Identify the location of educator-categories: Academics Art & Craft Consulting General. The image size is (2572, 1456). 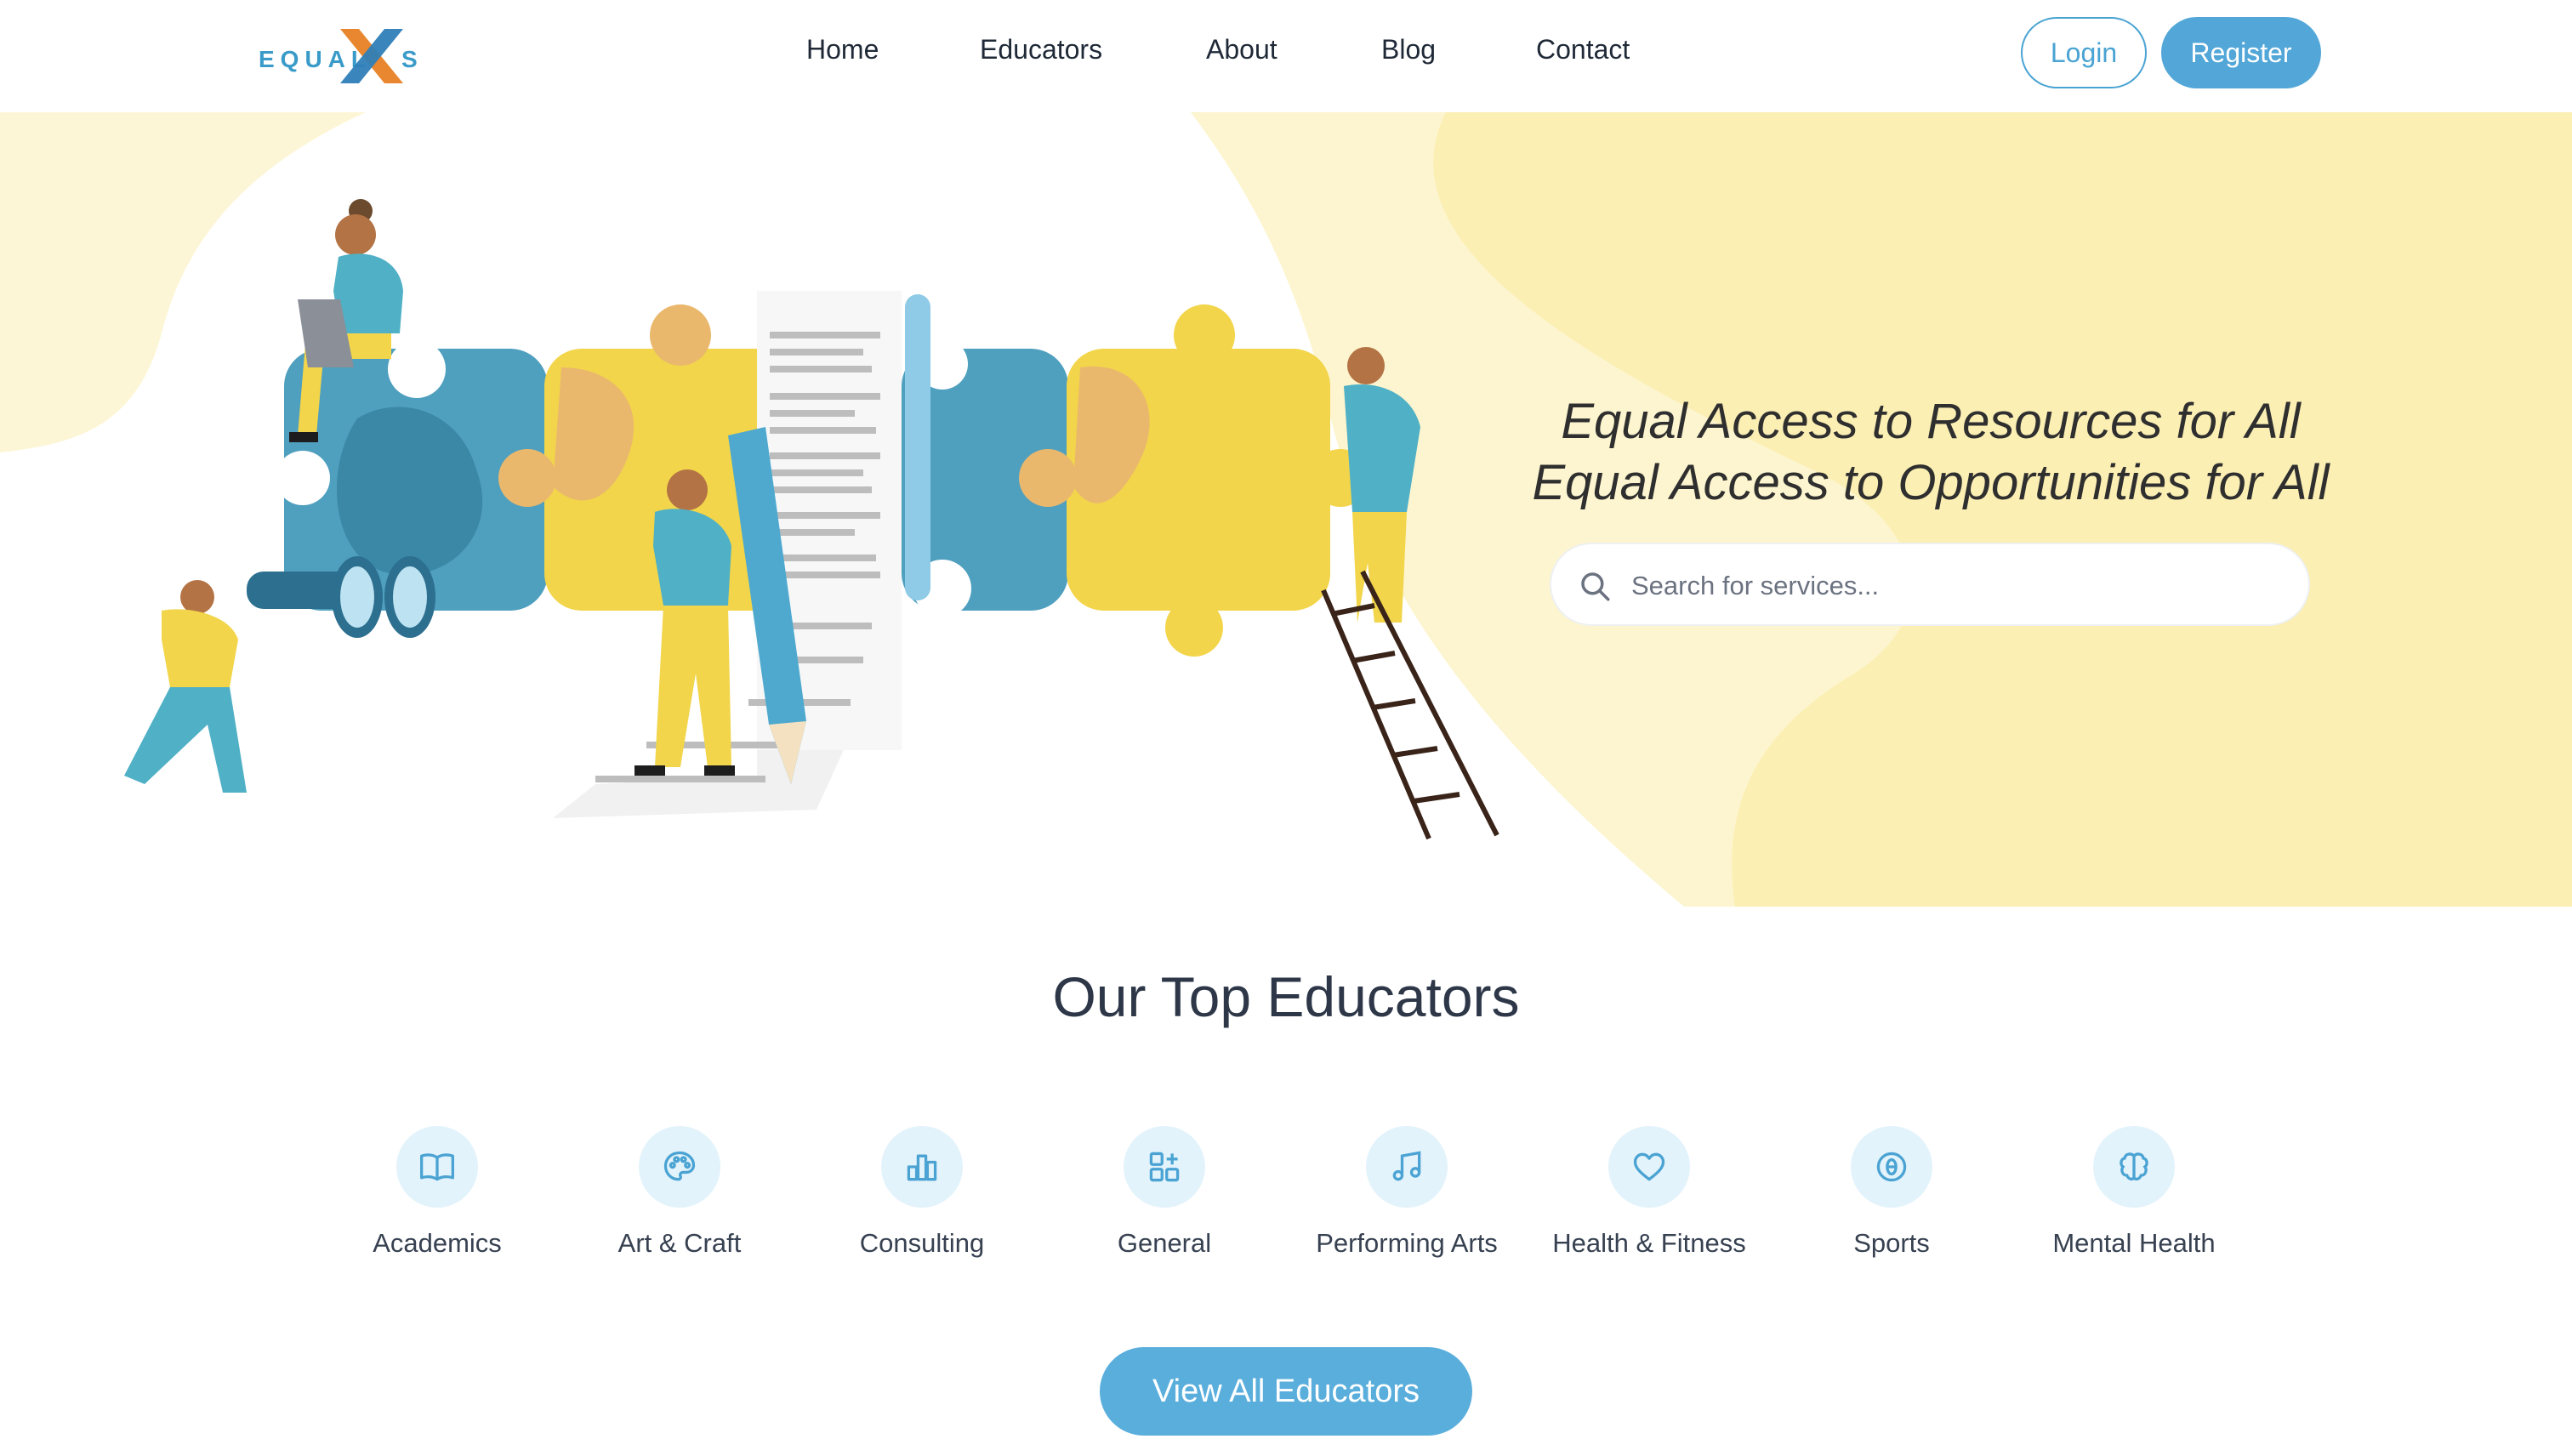
(1286, 1202).